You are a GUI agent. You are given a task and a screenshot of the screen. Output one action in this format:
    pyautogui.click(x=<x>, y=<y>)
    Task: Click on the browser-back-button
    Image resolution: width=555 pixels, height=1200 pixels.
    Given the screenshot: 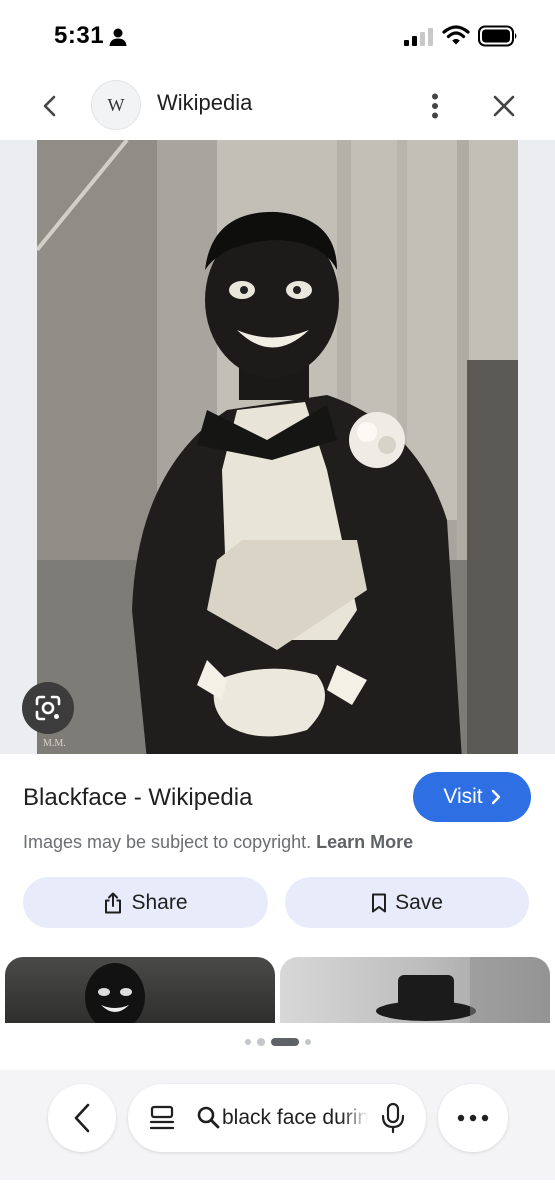 What is the action you would take?
    pyautogui.click(x=82, y=1118)
    